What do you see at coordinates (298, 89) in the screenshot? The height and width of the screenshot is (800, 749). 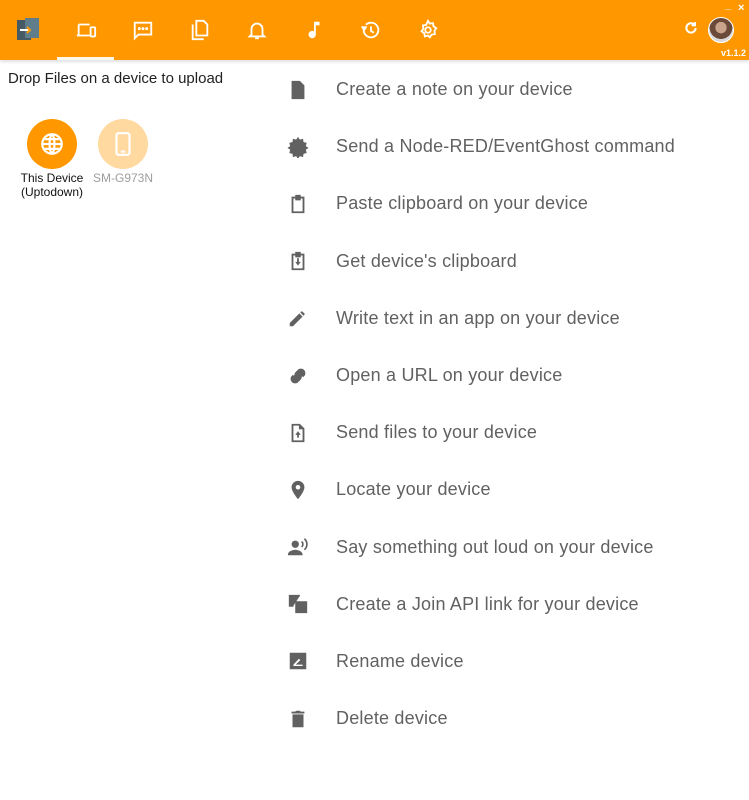 I see `note-icon` at bounding box center [298, 89].